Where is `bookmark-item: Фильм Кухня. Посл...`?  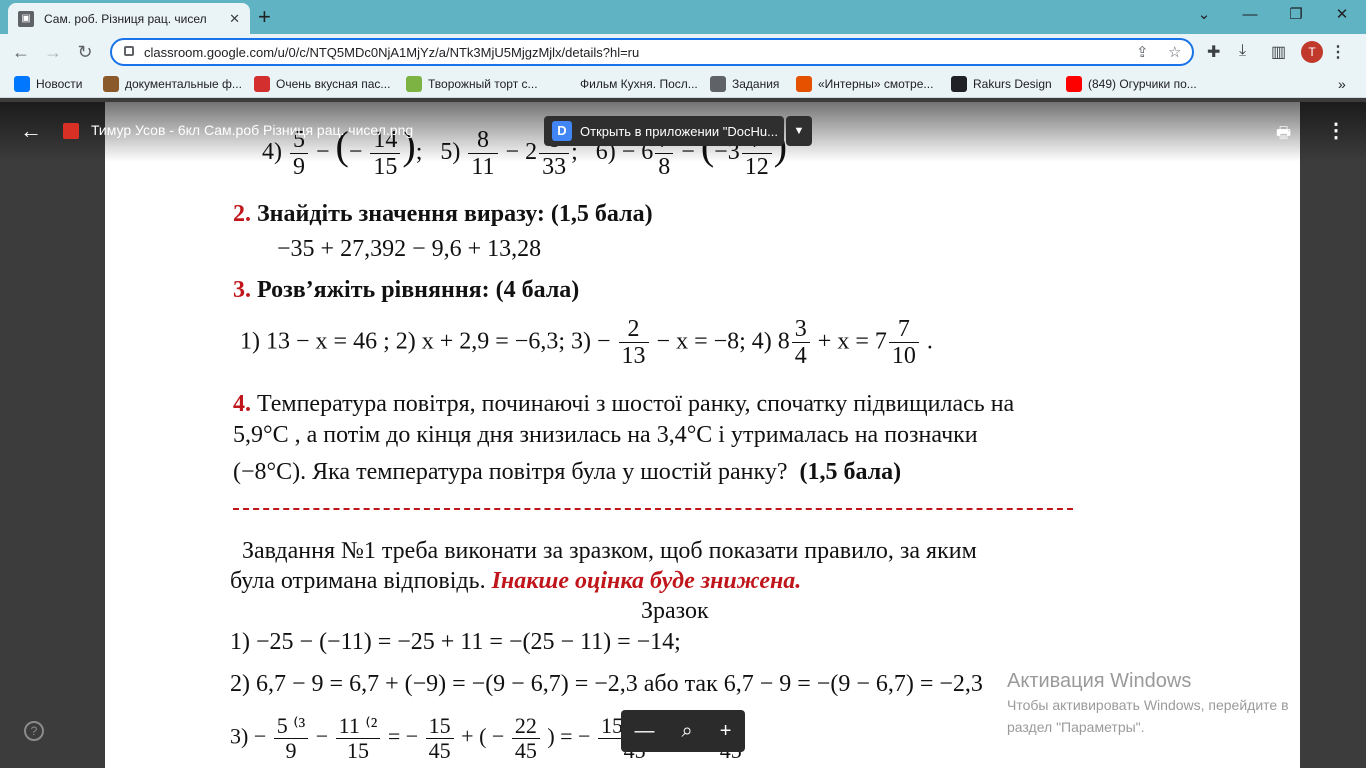
bookmark-item: Фильм Кухня. Посл... is located at coordinates (628, 84).